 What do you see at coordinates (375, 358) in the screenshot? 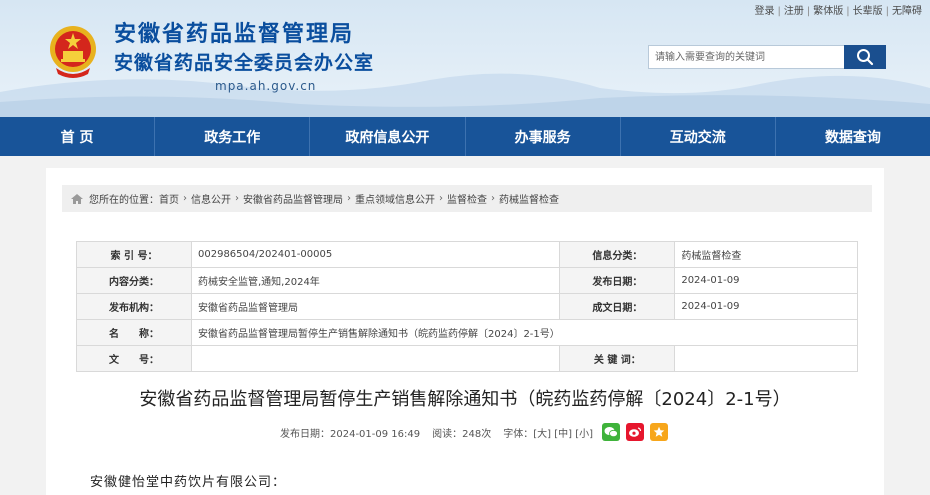
I see `docno-value` at bounding box center [375, 358].